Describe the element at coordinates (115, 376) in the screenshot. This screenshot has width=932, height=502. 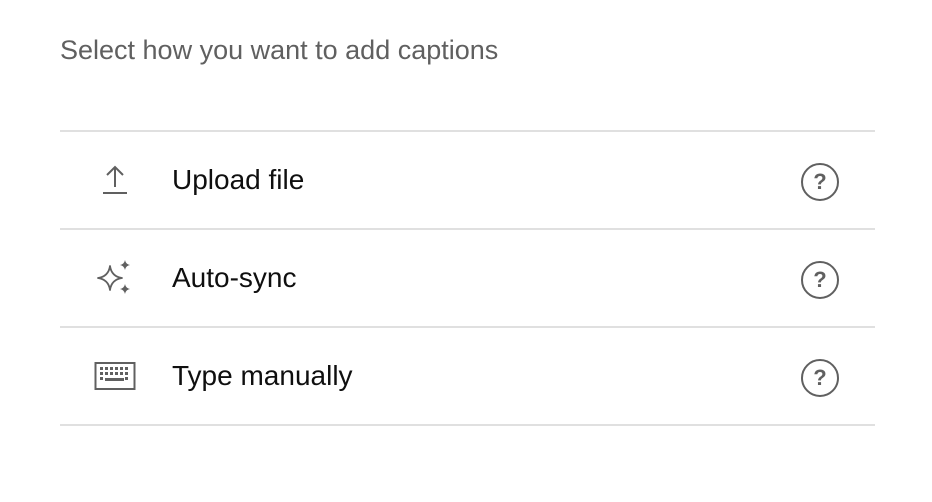
I see `keyboard-icon` at that location.